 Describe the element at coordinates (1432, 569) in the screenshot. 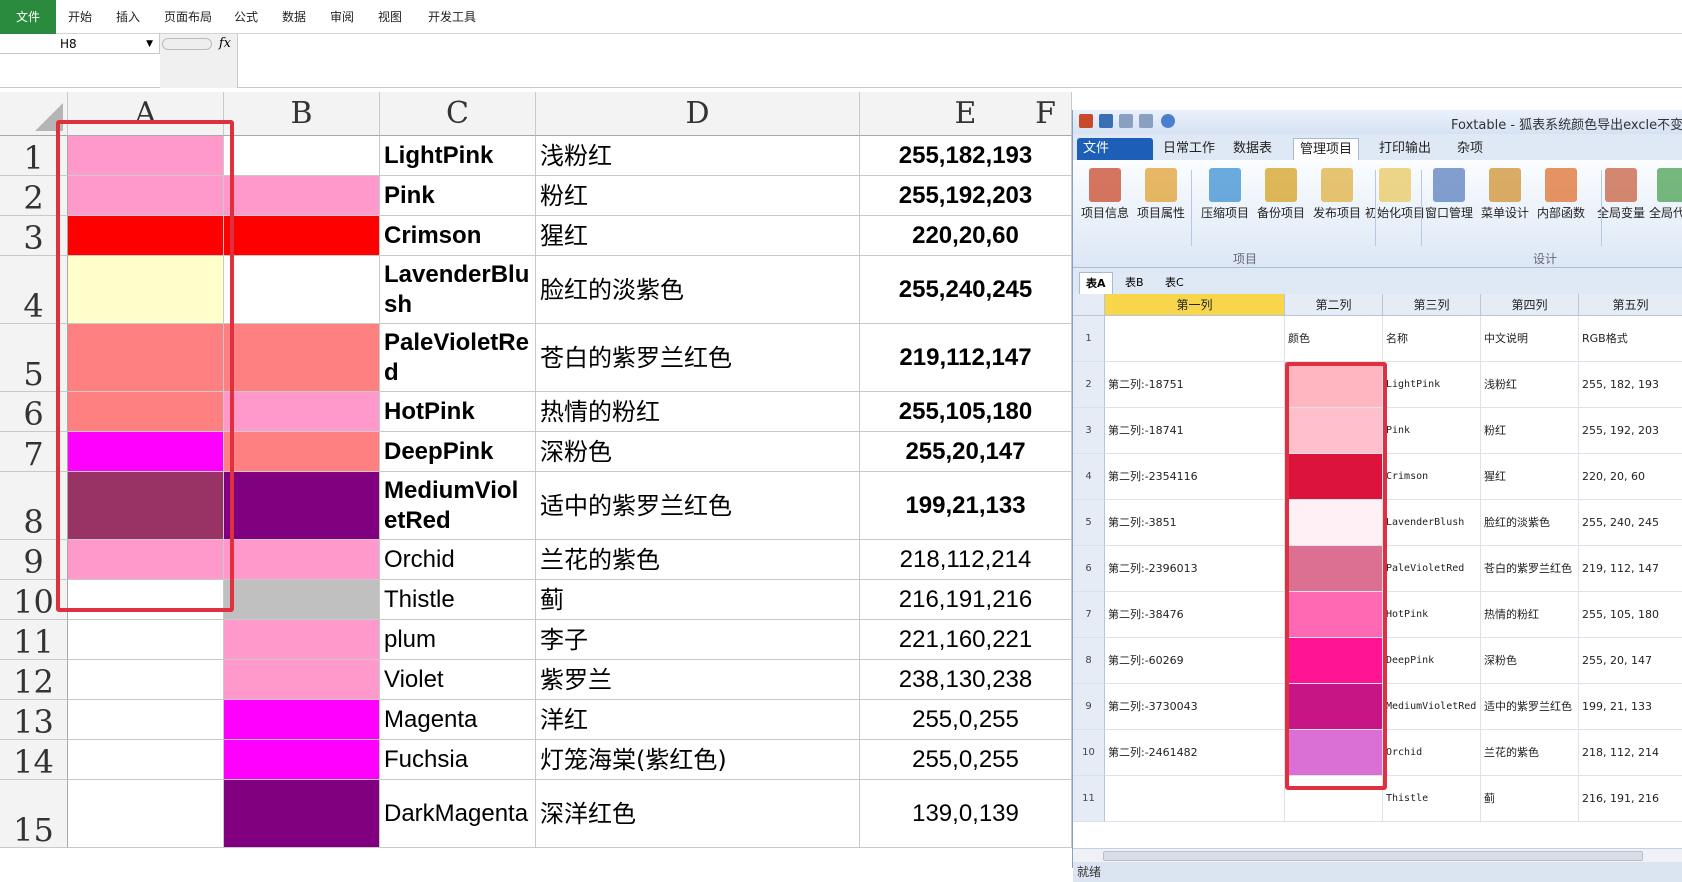

I see `grid-cell: PaleVioletRed` at that location.